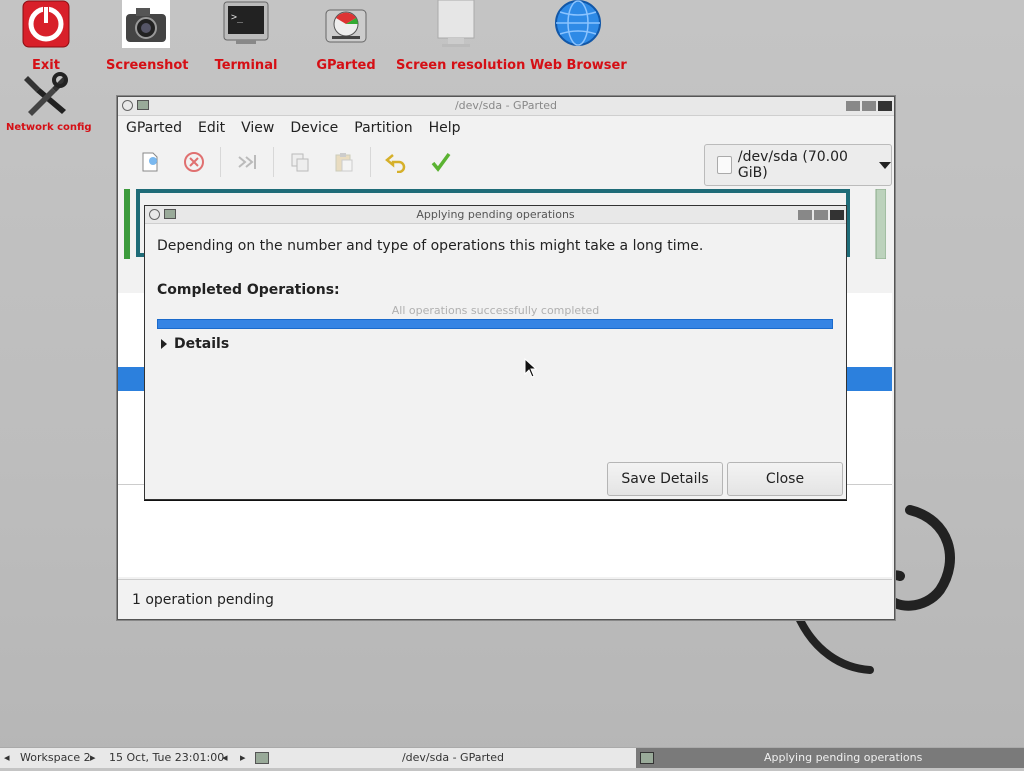 This screenshot has height=771, width=1024. Describe the element at coordinates (461, 65) in the screenshot. I see `desktop-icon-label: Screen resolution` at that location.